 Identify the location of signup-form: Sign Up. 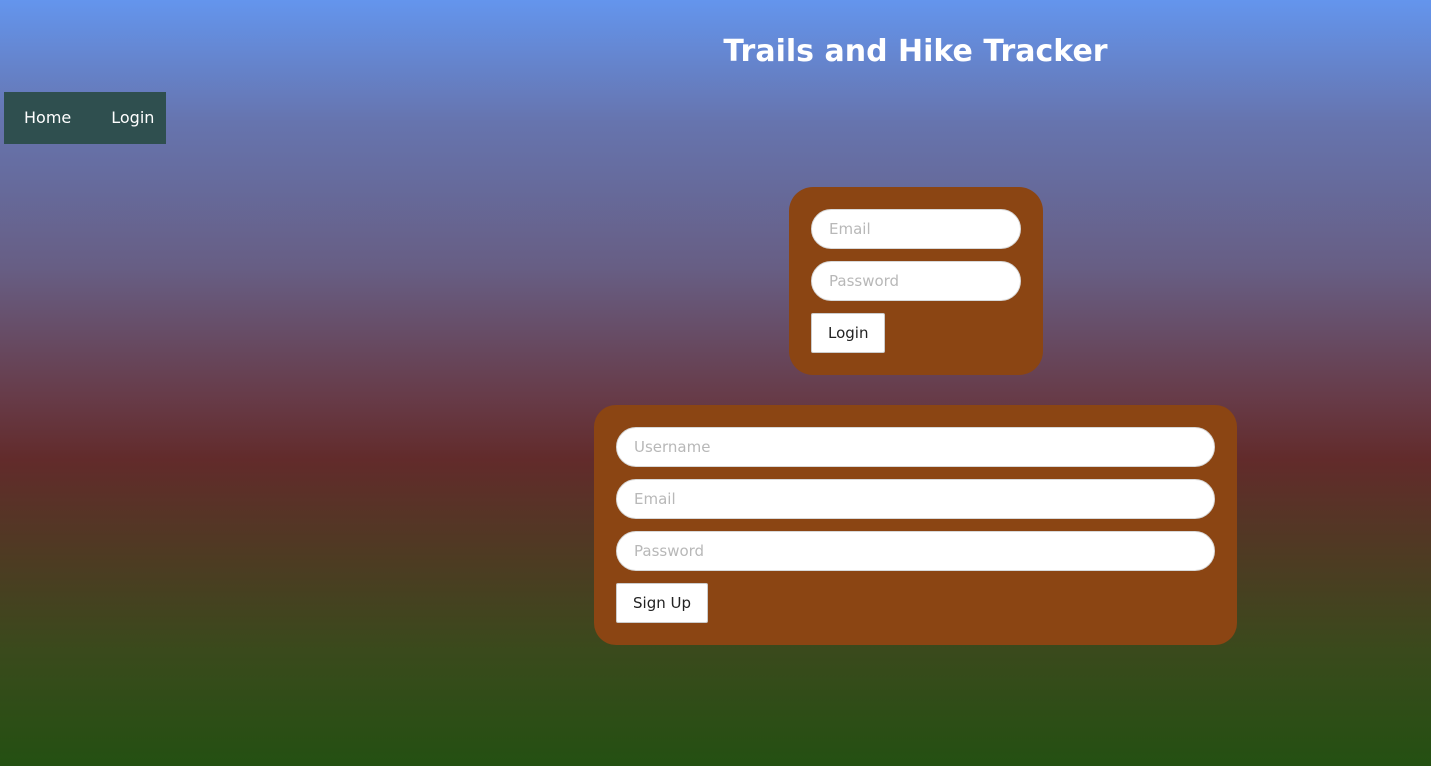
(915, 525).